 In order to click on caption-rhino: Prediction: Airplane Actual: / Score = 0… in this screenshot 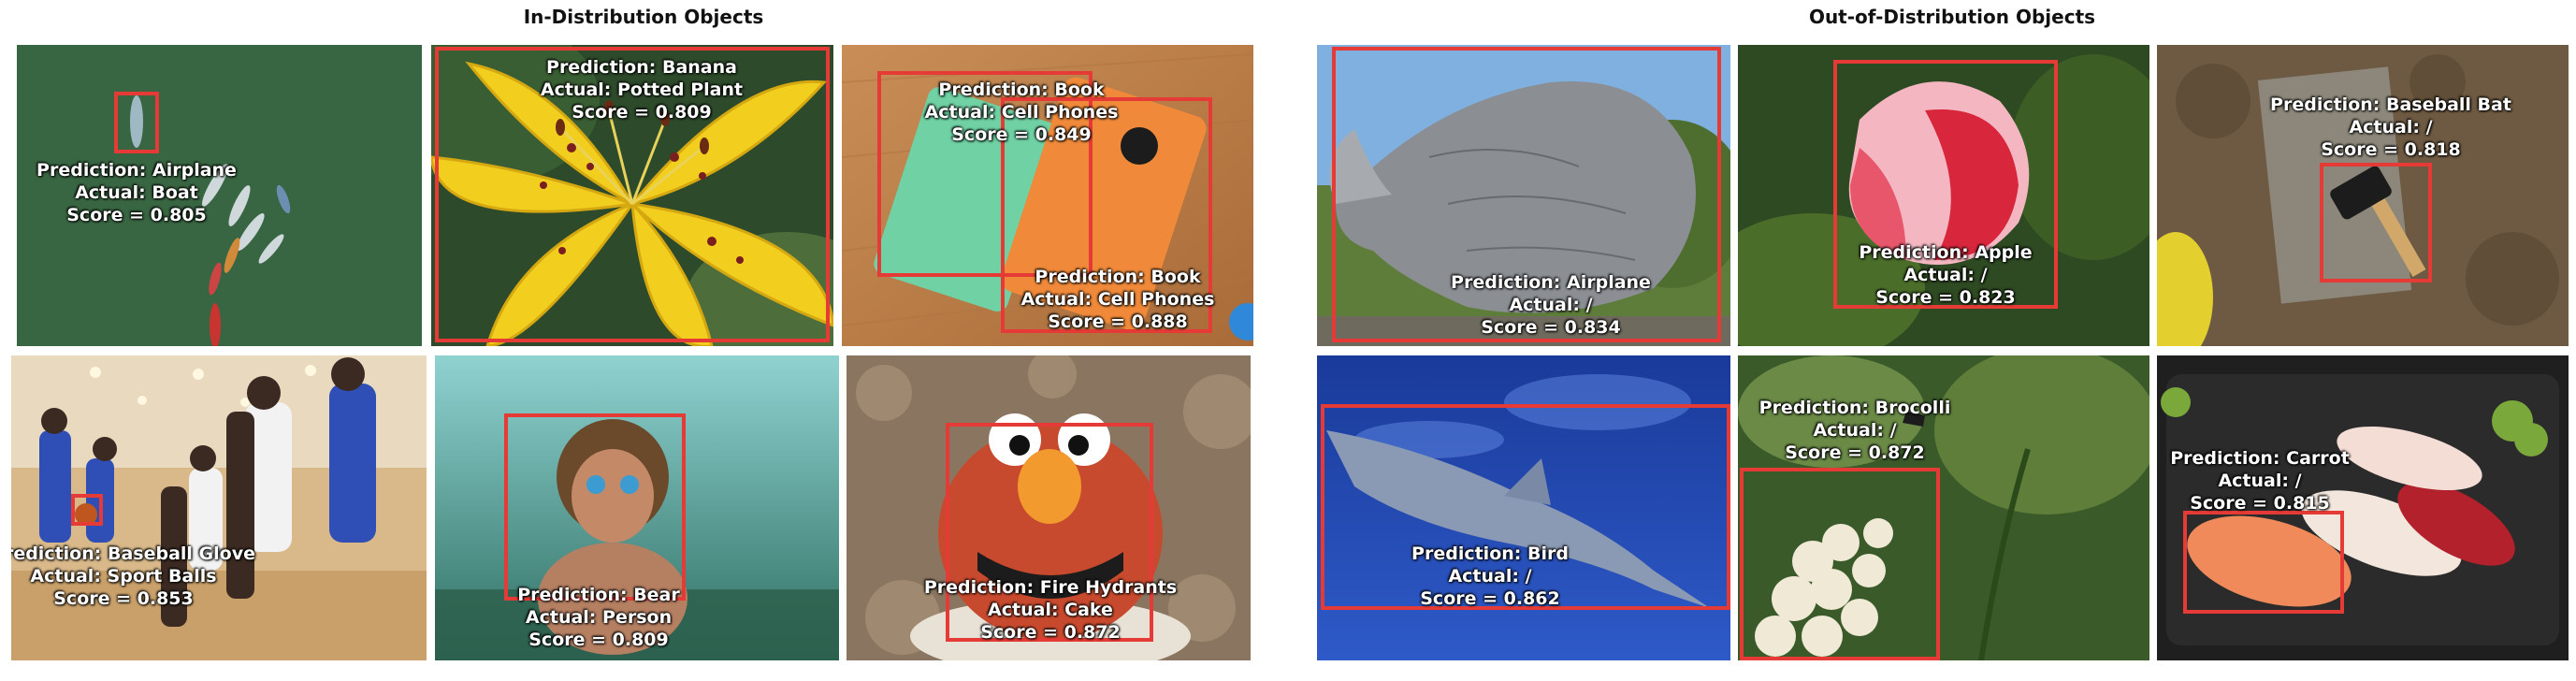, I will do `click(1551, 305)`.